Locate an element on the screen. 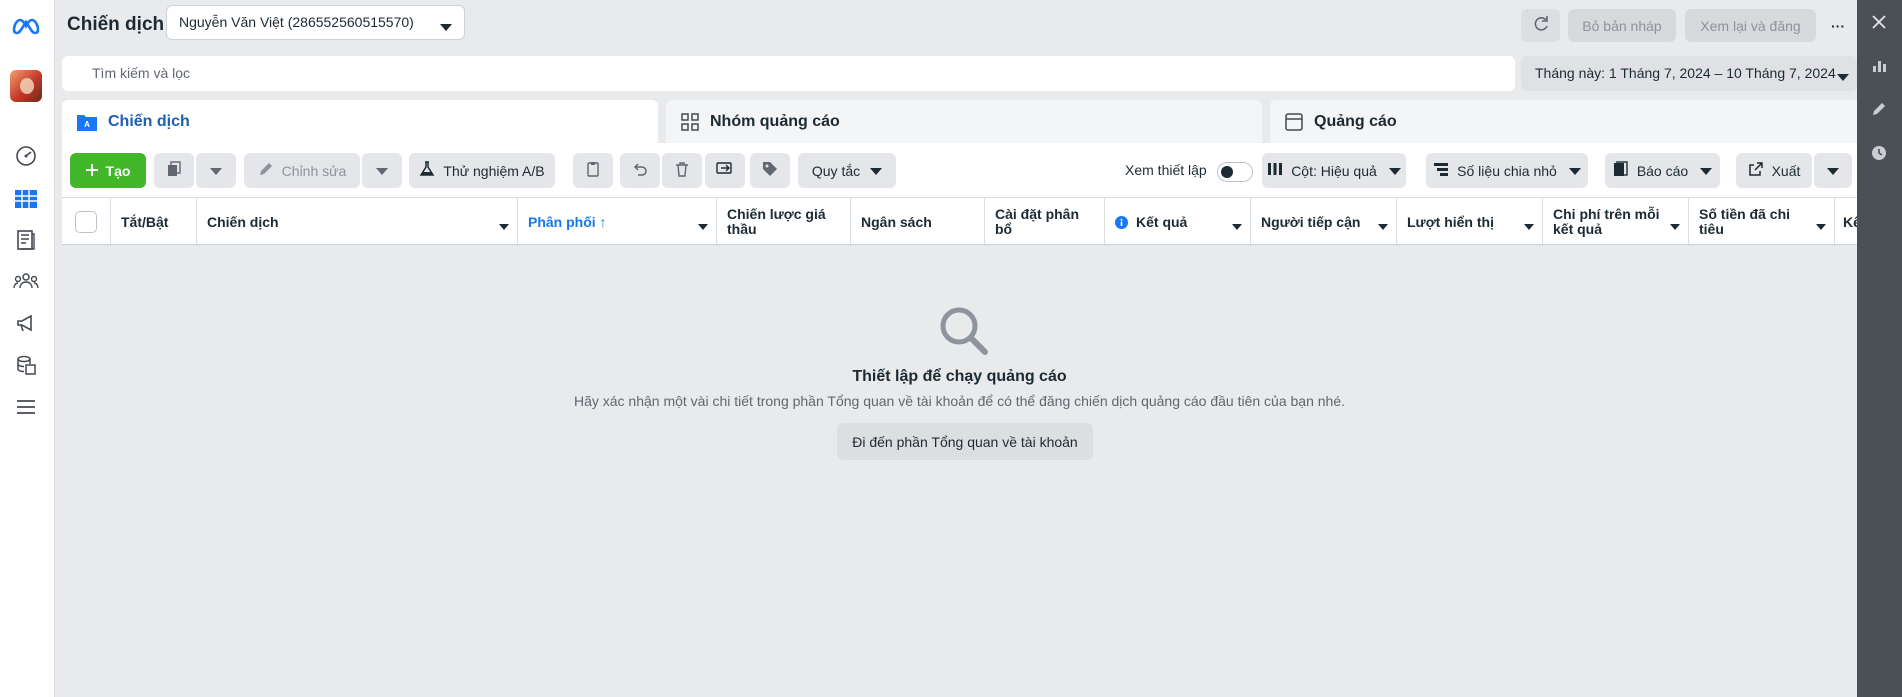  export-button: Xuất is located at coordinates (1774, 170).